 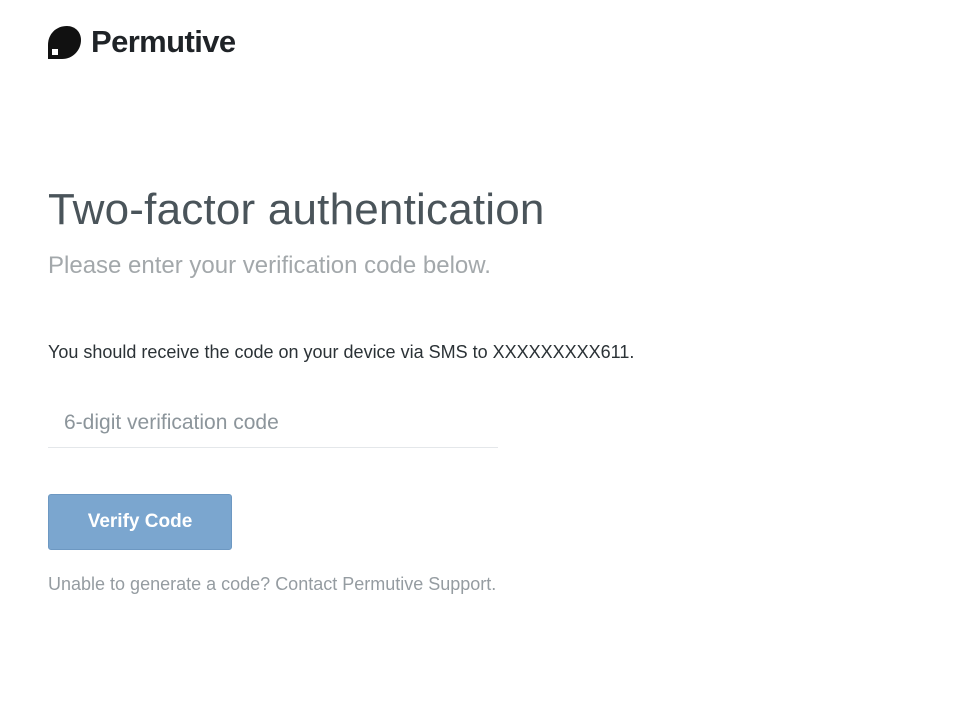 I want to click on page-title: Two-factor authentication, so click(x=296, y=209).